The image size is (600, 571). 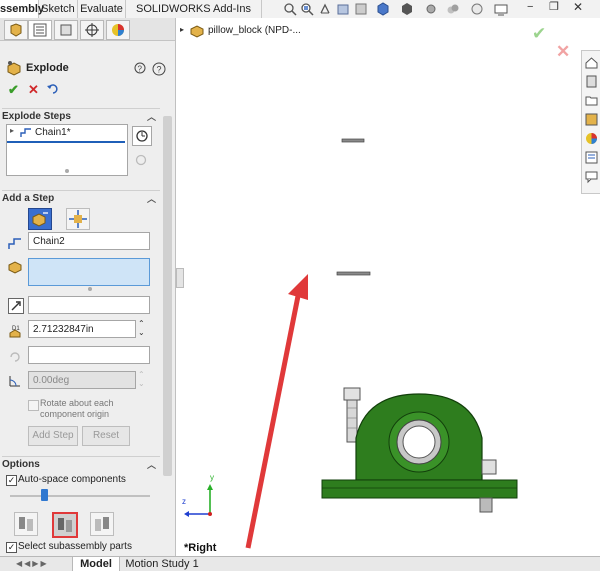 I want to click on tab-motion-study-1: Motion Study 1, so click(x=162, y=564).